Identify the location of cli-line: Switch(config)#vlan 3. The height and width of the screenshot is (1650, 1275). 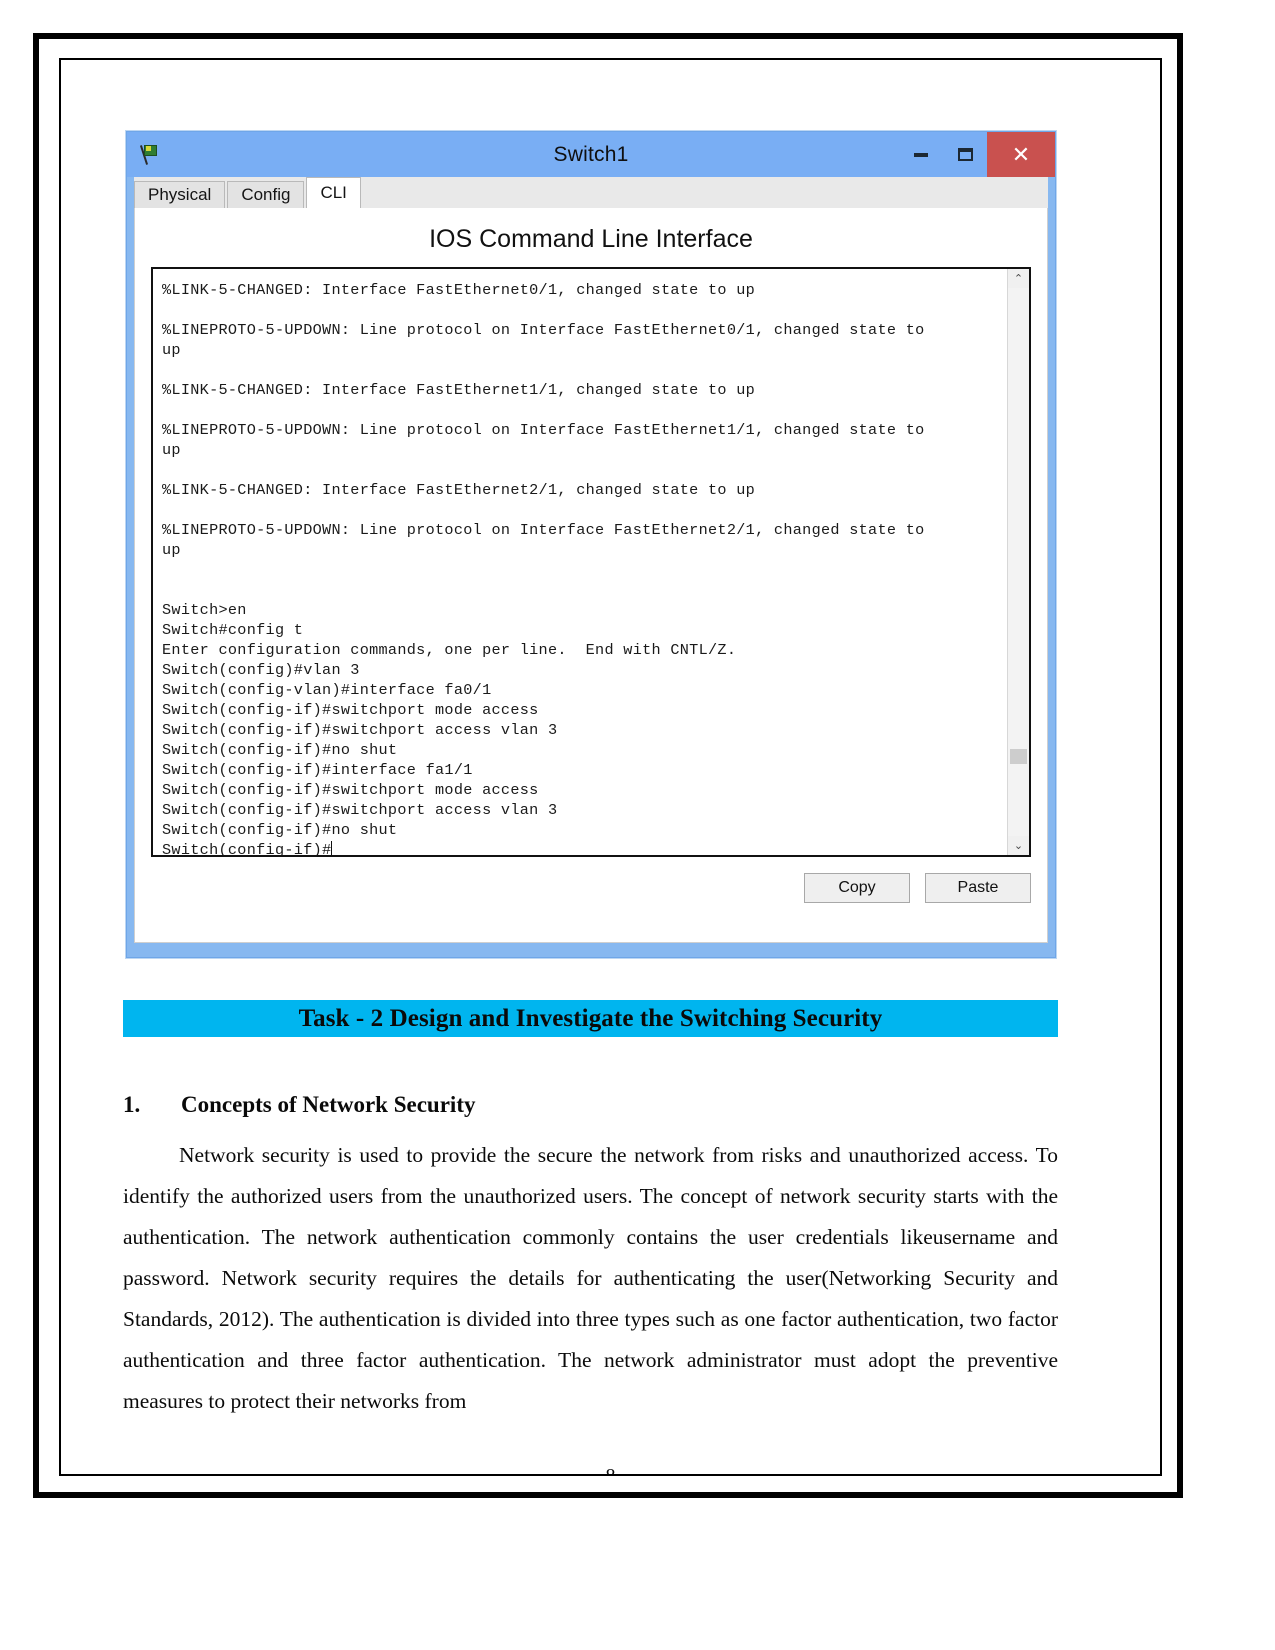
(261, 670).